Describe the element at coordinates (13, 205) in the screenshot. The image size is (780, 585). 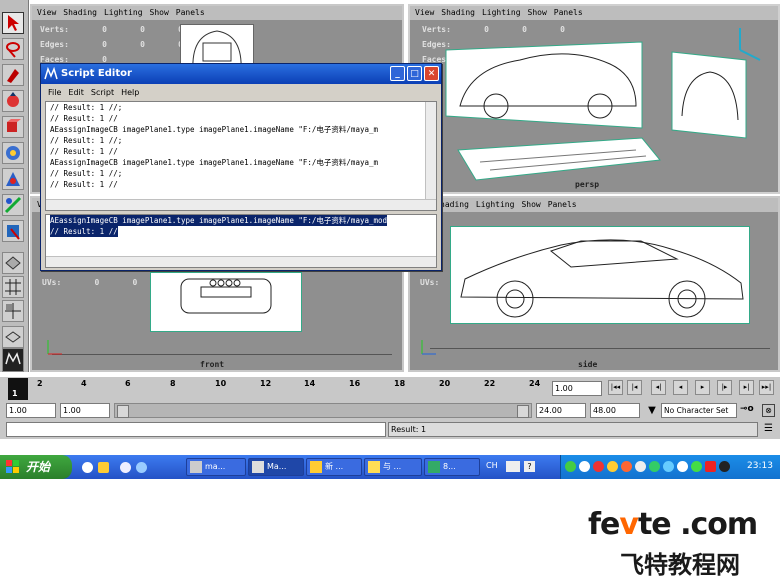
I see `soft-mod-tool-icon` at that location.